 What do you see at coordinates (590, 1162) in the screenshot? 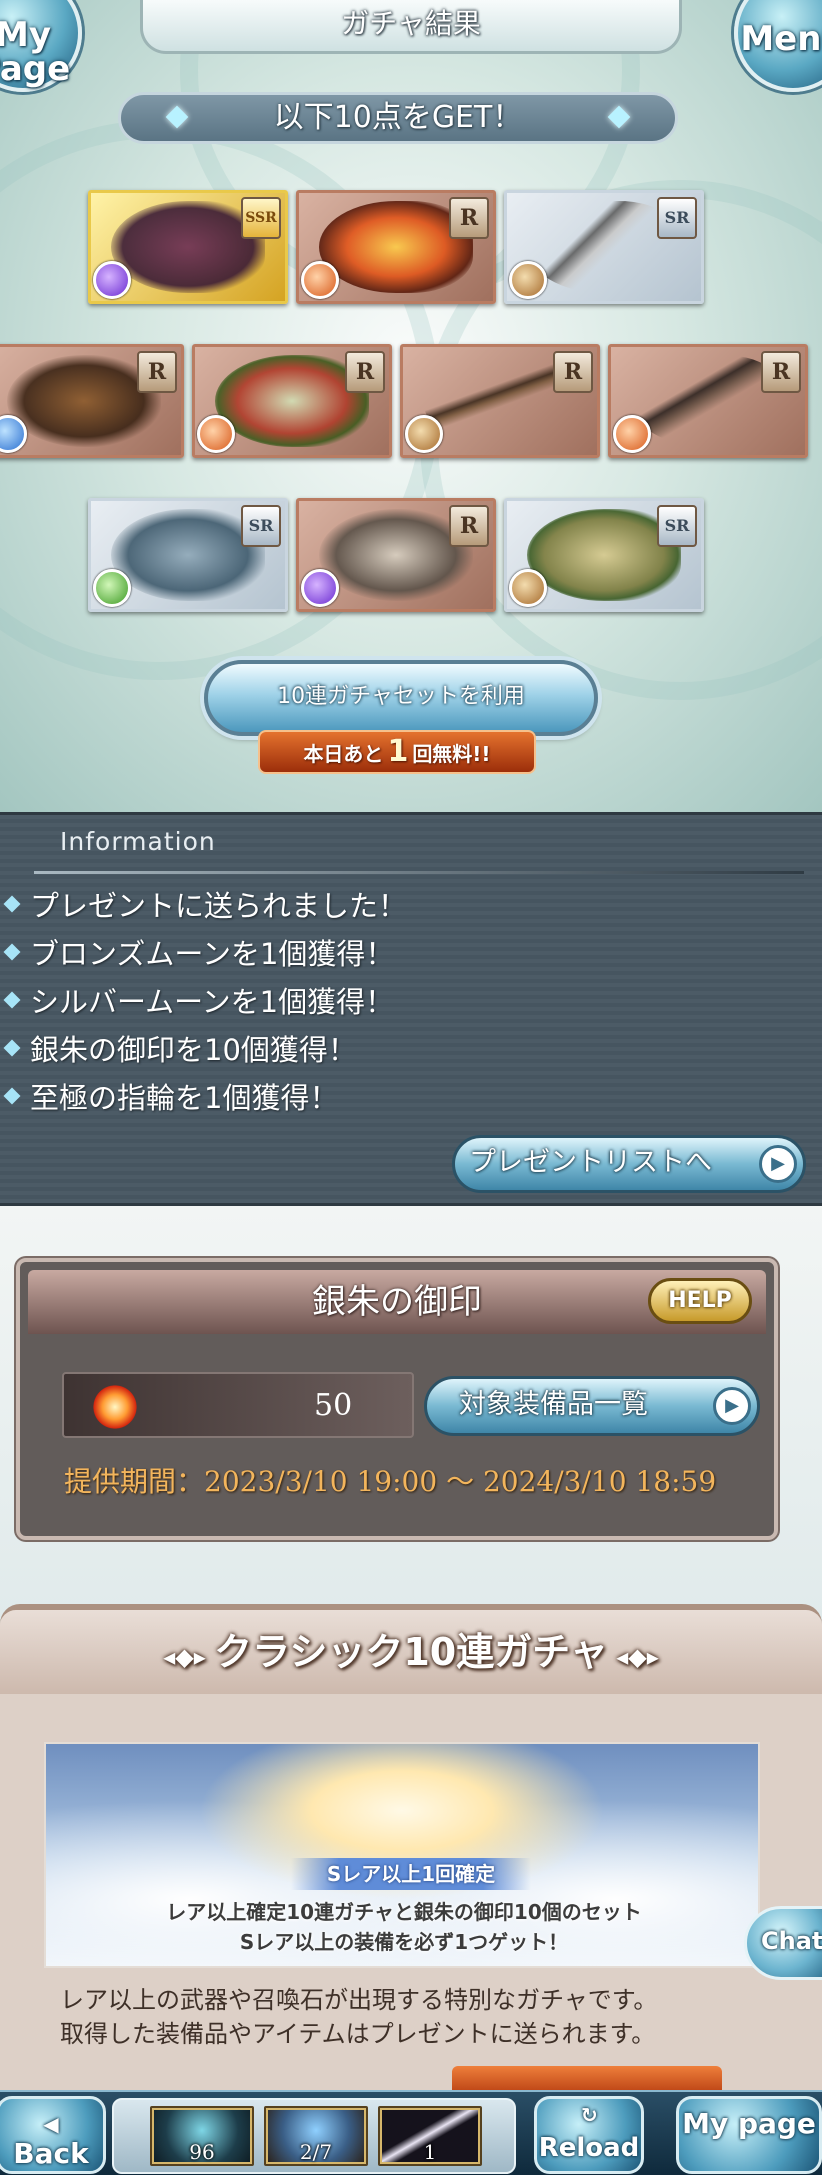
I see `present-list-label: プレゼントリストへ` at bounding box center [590, 1162].